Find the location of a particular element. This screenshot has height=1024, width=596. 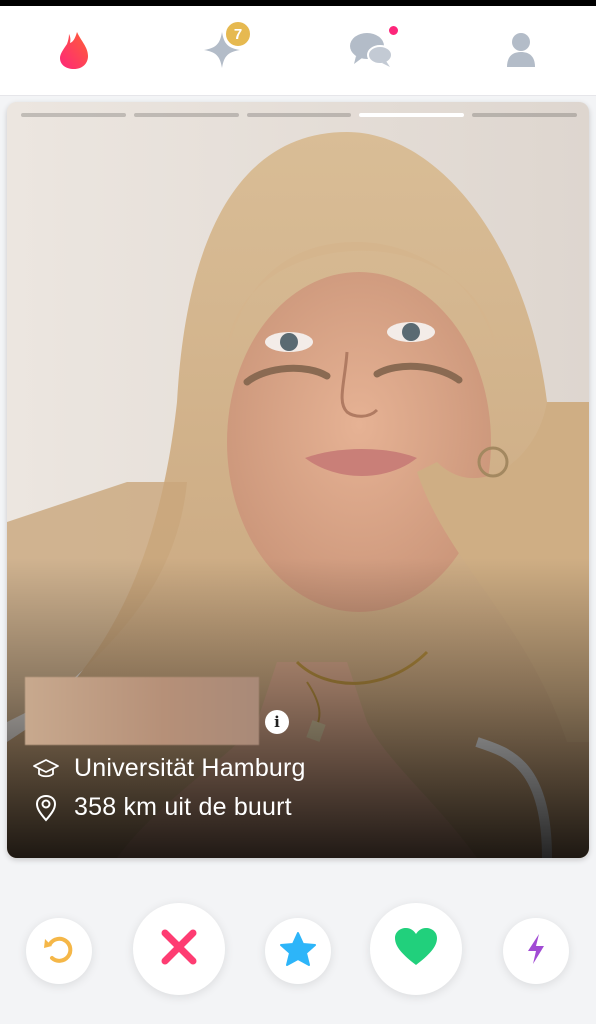

rewind-button is located at coordinates (59, 951).